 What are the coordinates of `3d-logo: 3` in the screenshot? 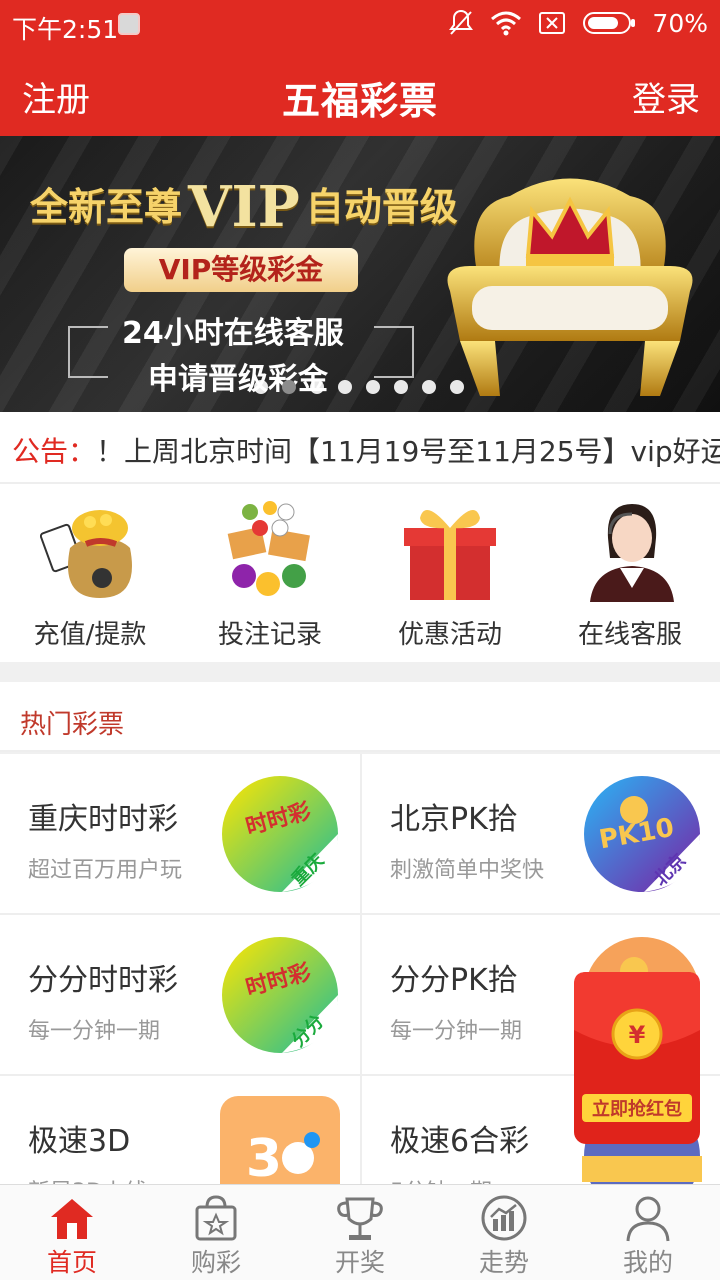 It's located at (280, 1140).